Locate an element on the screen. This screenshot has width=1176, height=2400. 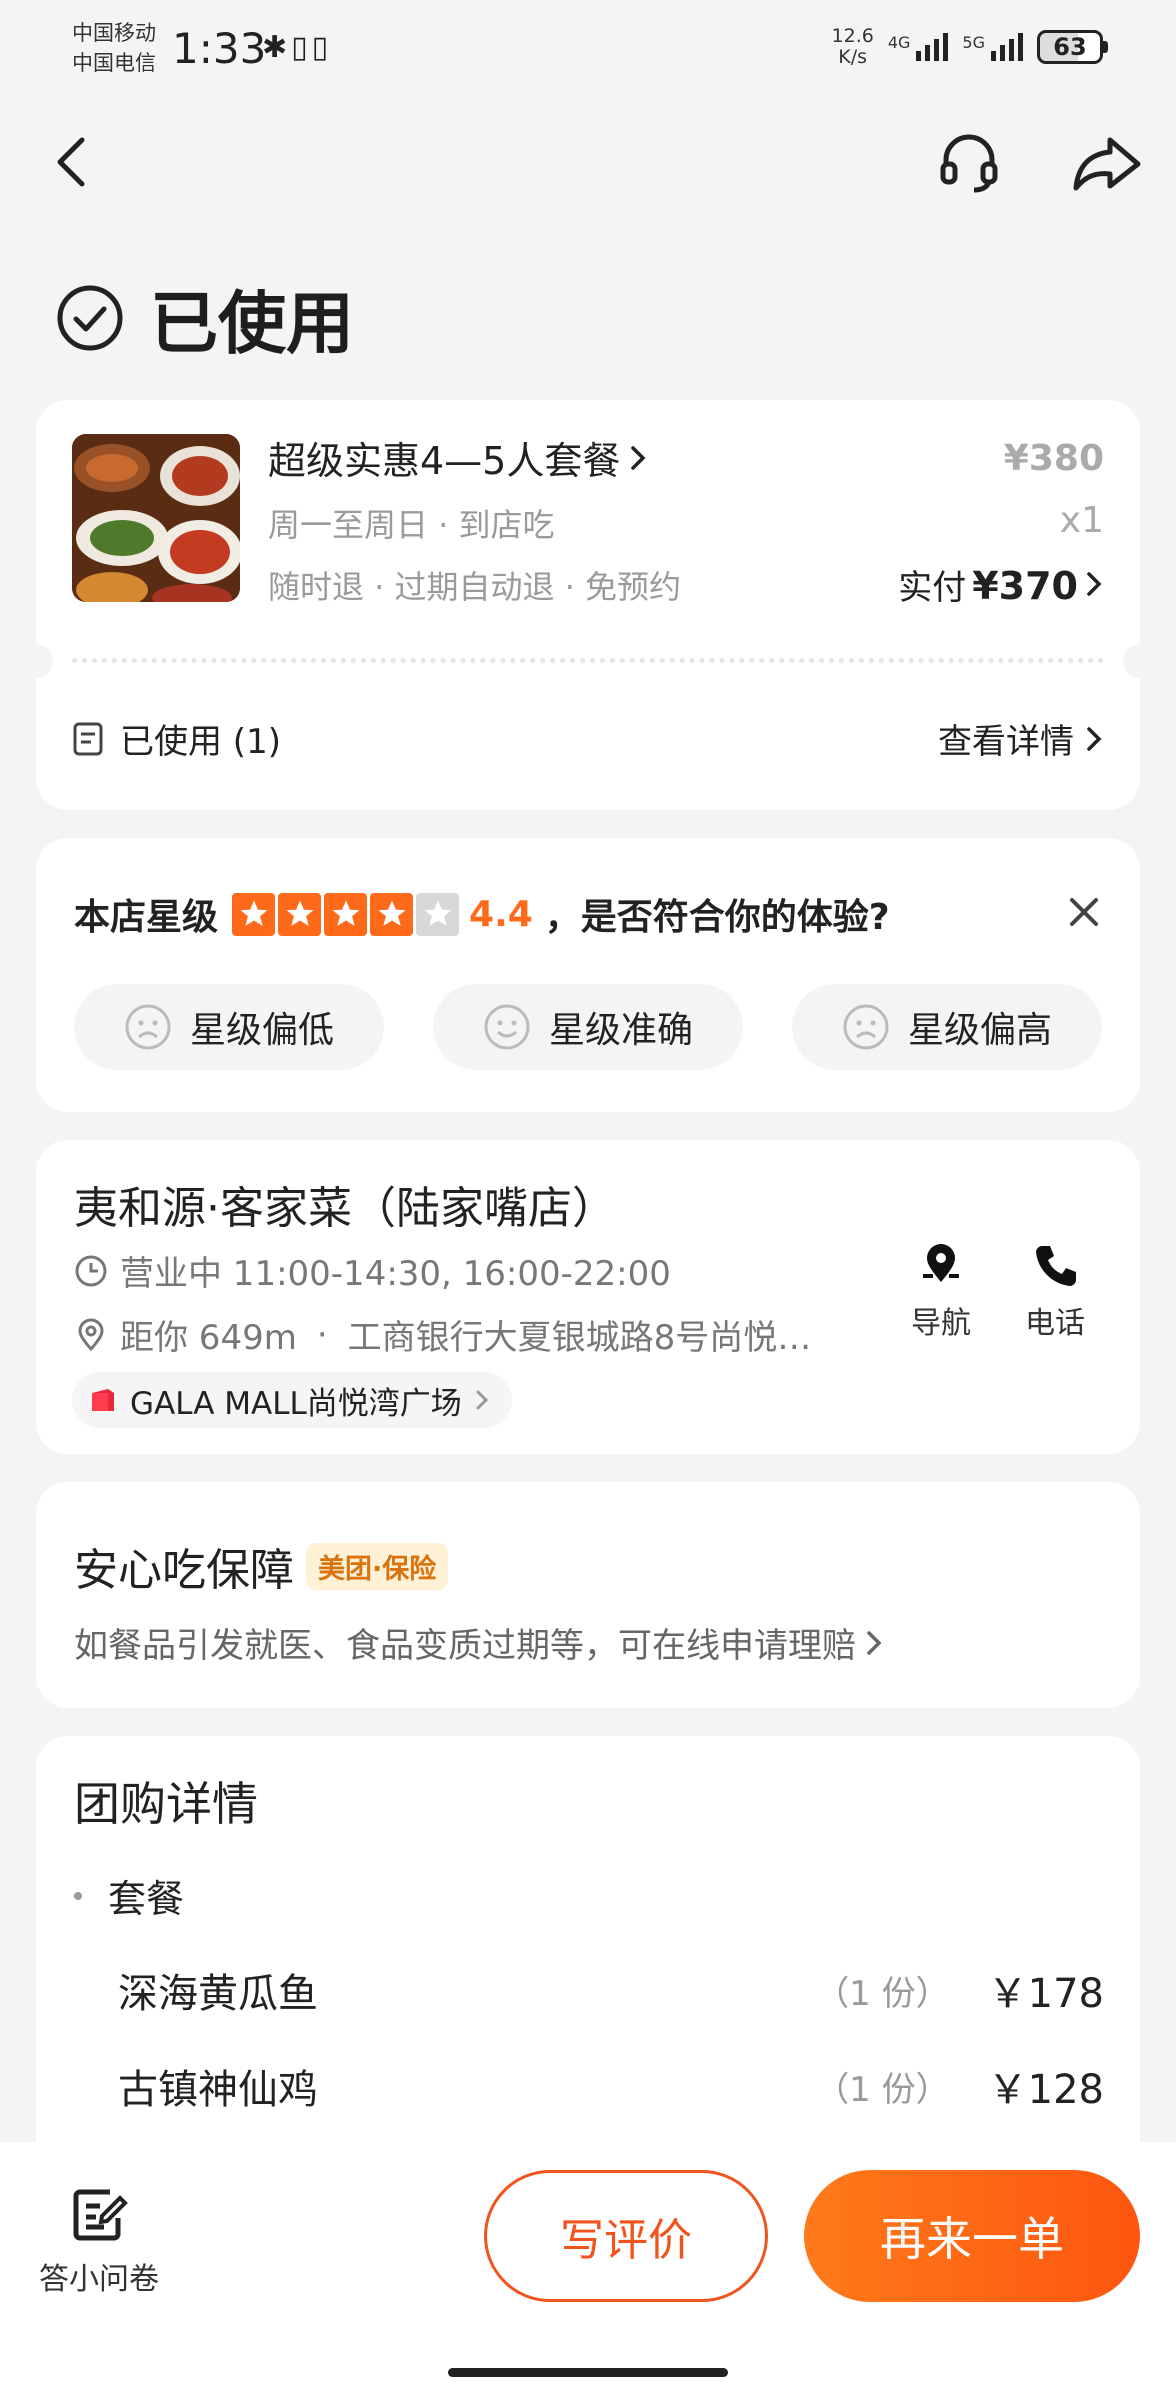
signal-5g-icon: 5G is located at coordinates (992, 47).